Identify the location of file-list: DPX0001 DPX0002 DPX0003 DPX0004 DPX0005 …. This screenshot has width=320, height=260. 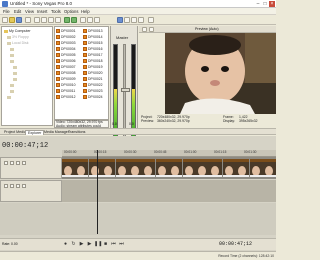
(81, 73).